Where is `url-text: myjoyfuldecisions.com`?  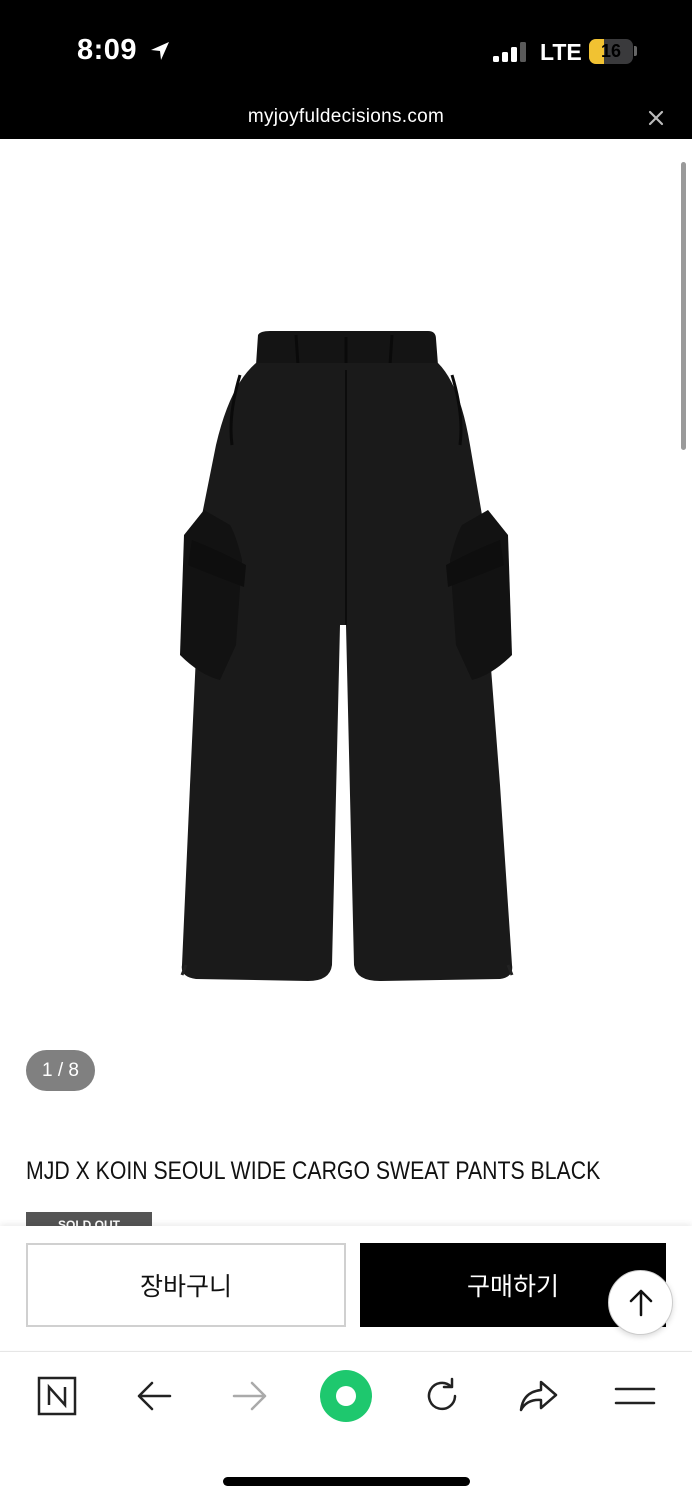 url-text: myjoyfuldecisions.com is located at coordinates (346, 116).